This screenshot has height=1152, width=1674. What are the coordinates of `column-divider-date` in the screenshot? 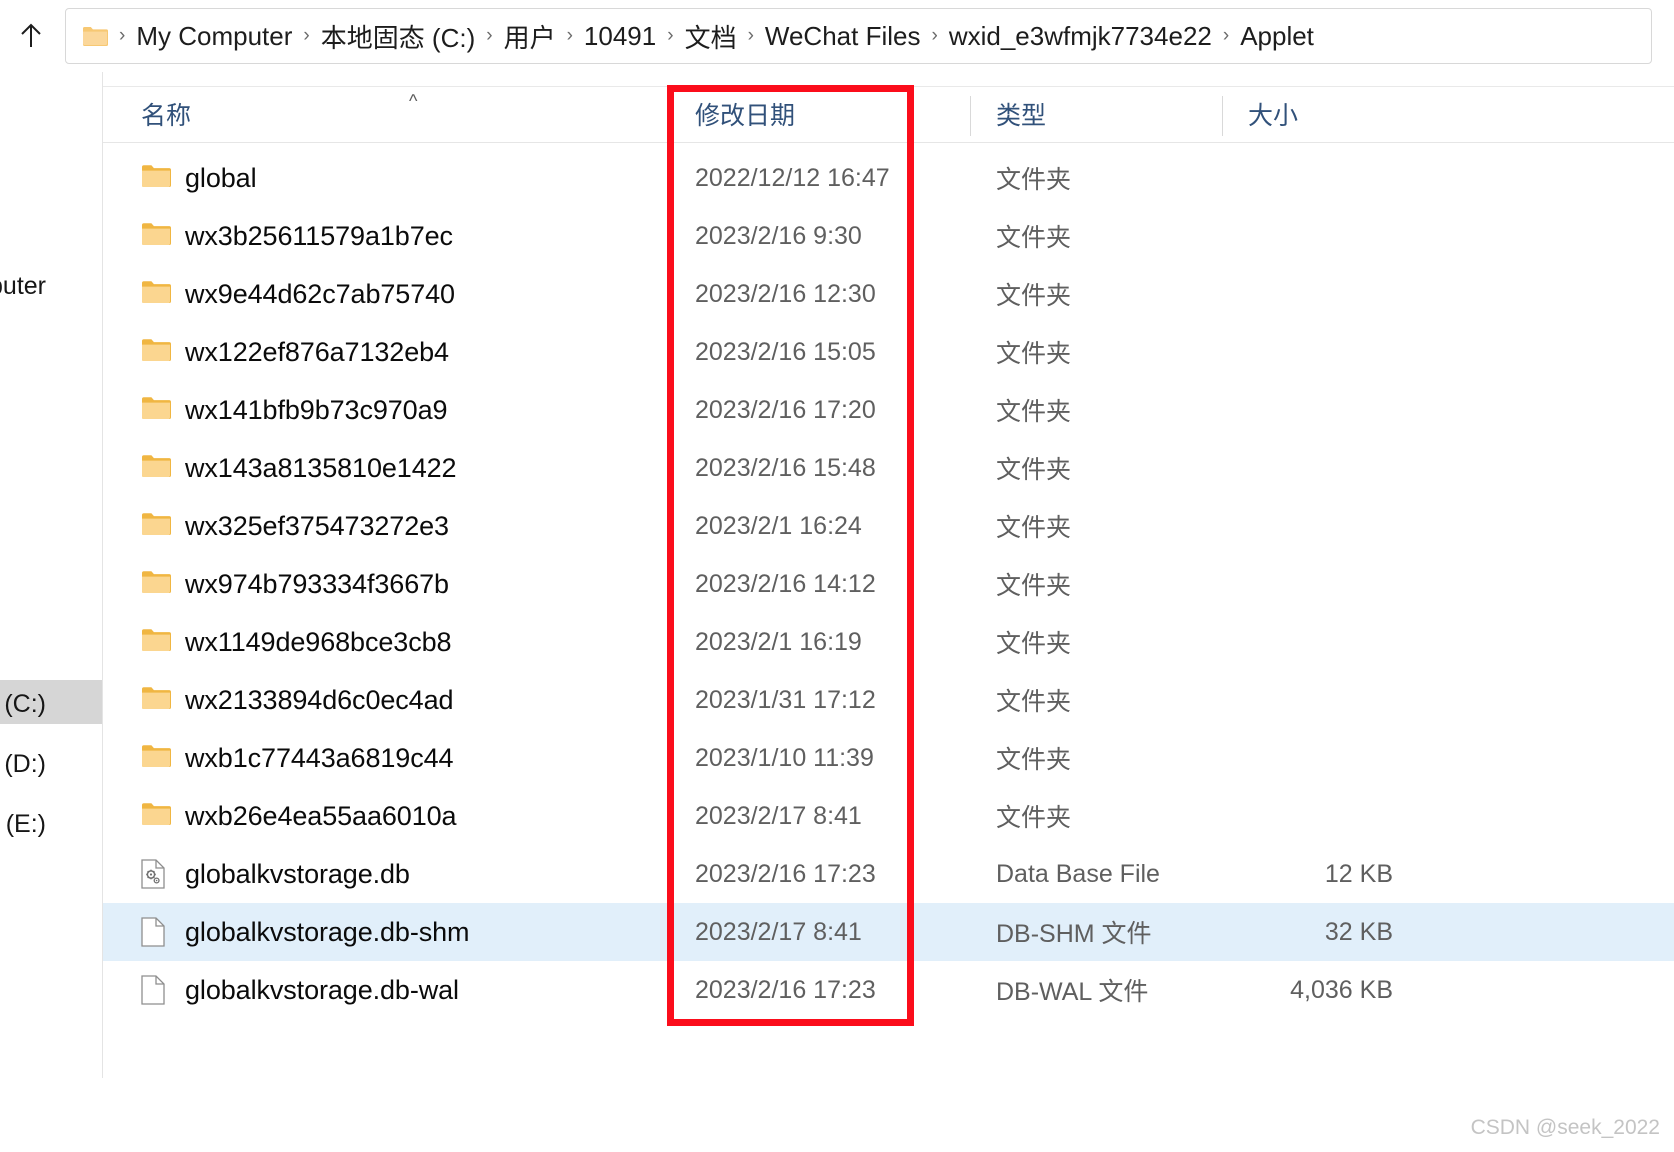 It's located at (669, 116).